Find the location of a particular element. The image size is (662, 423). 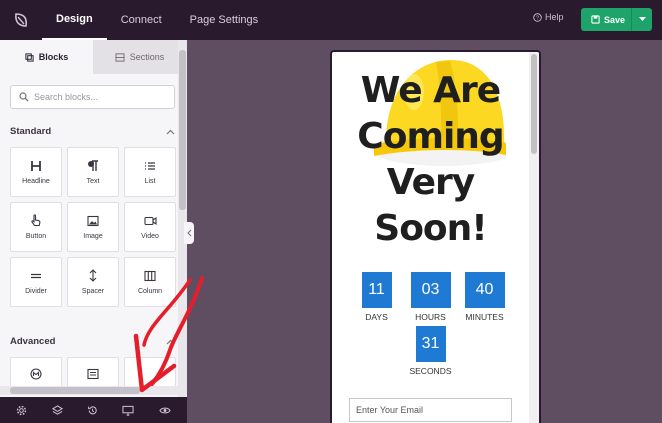

gear-icon is located at coordinates (21, 410).